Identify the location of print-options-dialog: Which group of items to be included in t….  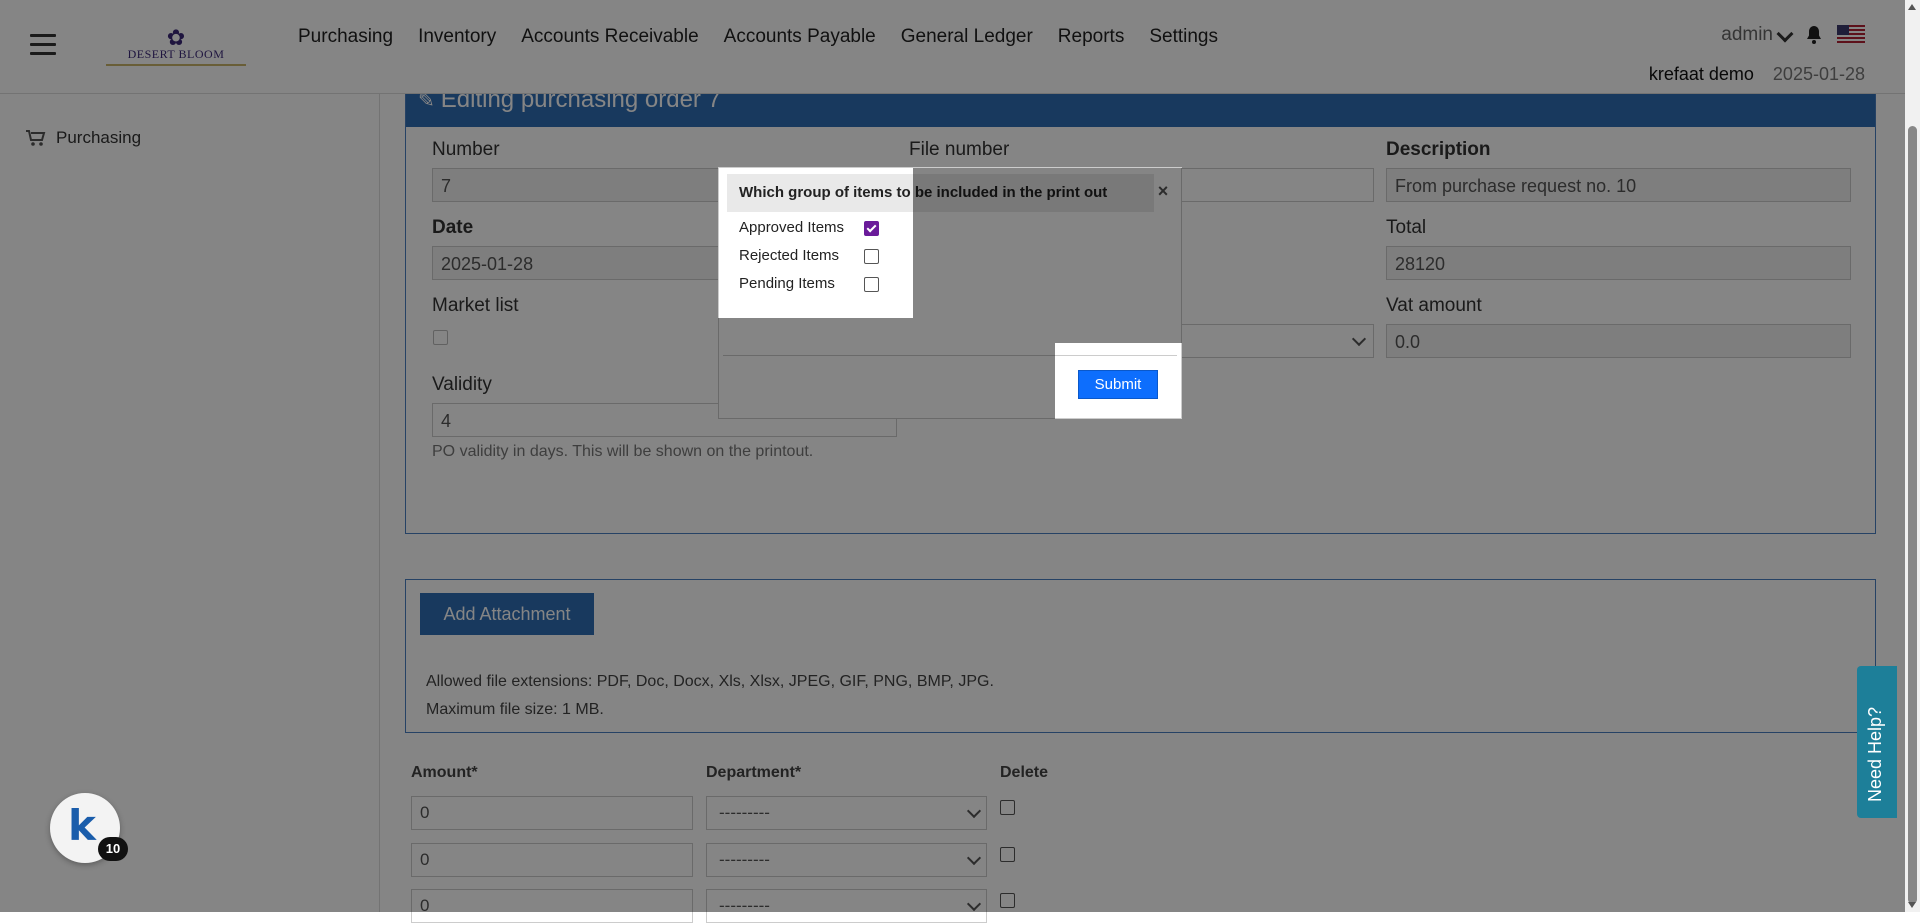
(950, 293).